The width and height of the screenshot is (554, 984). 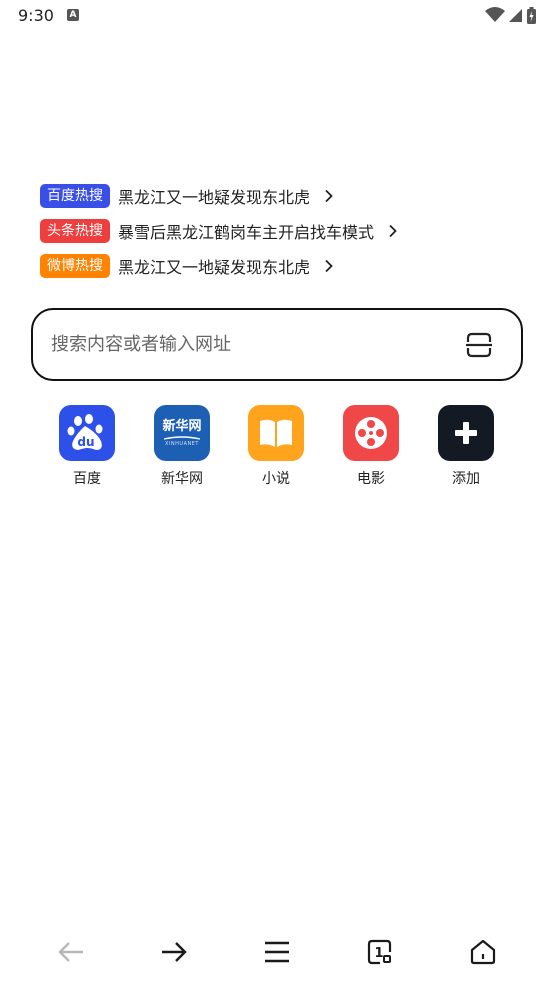 What do you see at coordinates (466, 479) in the screenshot?
I see `shortcut-label: 添加` at bounding box center [466, 479].